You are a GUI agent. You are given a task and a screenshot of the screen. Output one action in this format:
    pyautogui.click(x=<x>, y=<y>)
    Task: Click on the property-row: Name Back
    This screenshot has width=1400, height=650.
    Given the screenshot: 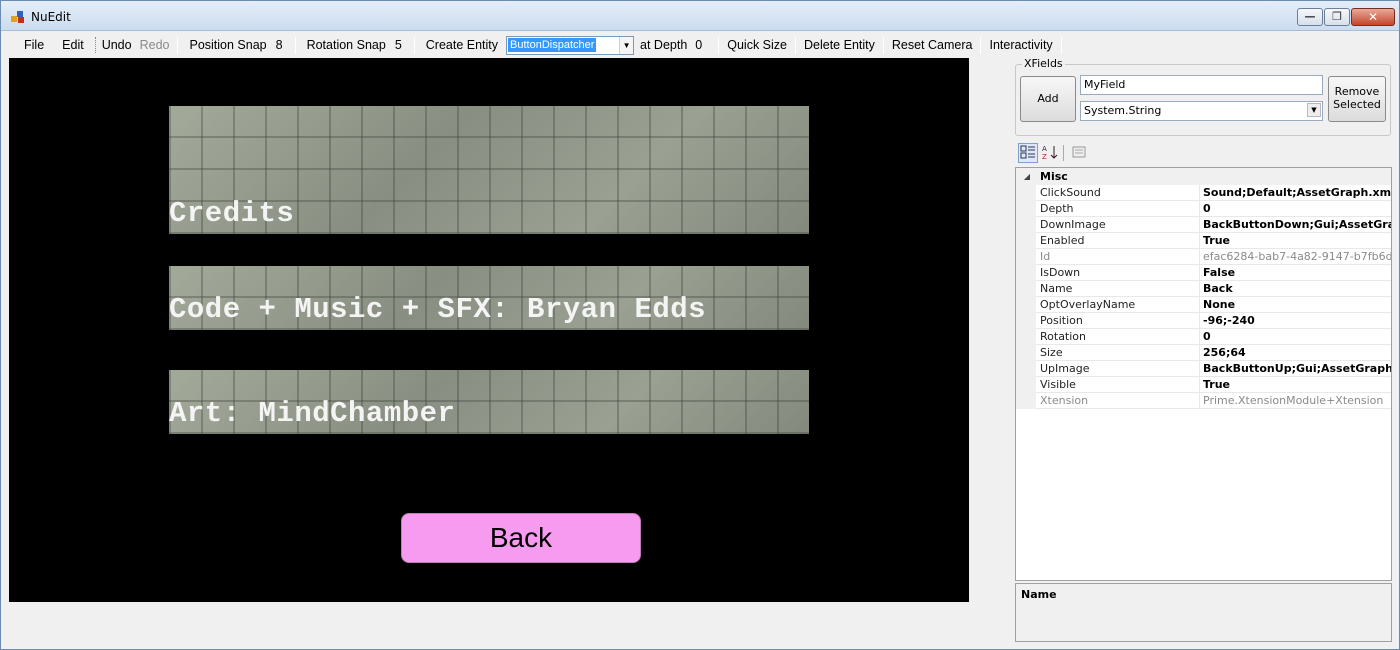 What is the action you would take?
    pyautogui.click(x=1203, y=289)
    